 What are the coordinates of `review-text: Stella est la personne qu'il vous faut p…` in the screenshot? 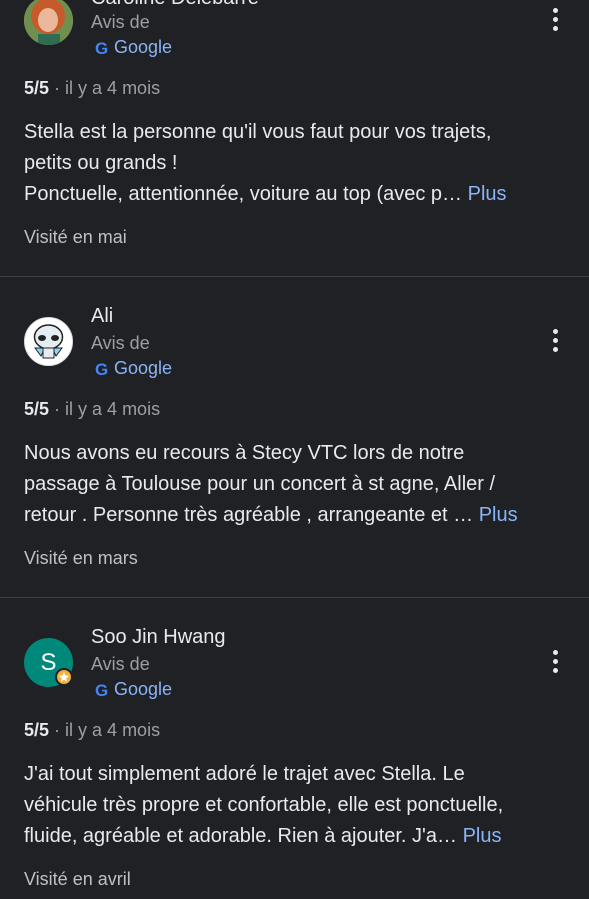 It's located at (294, 163).